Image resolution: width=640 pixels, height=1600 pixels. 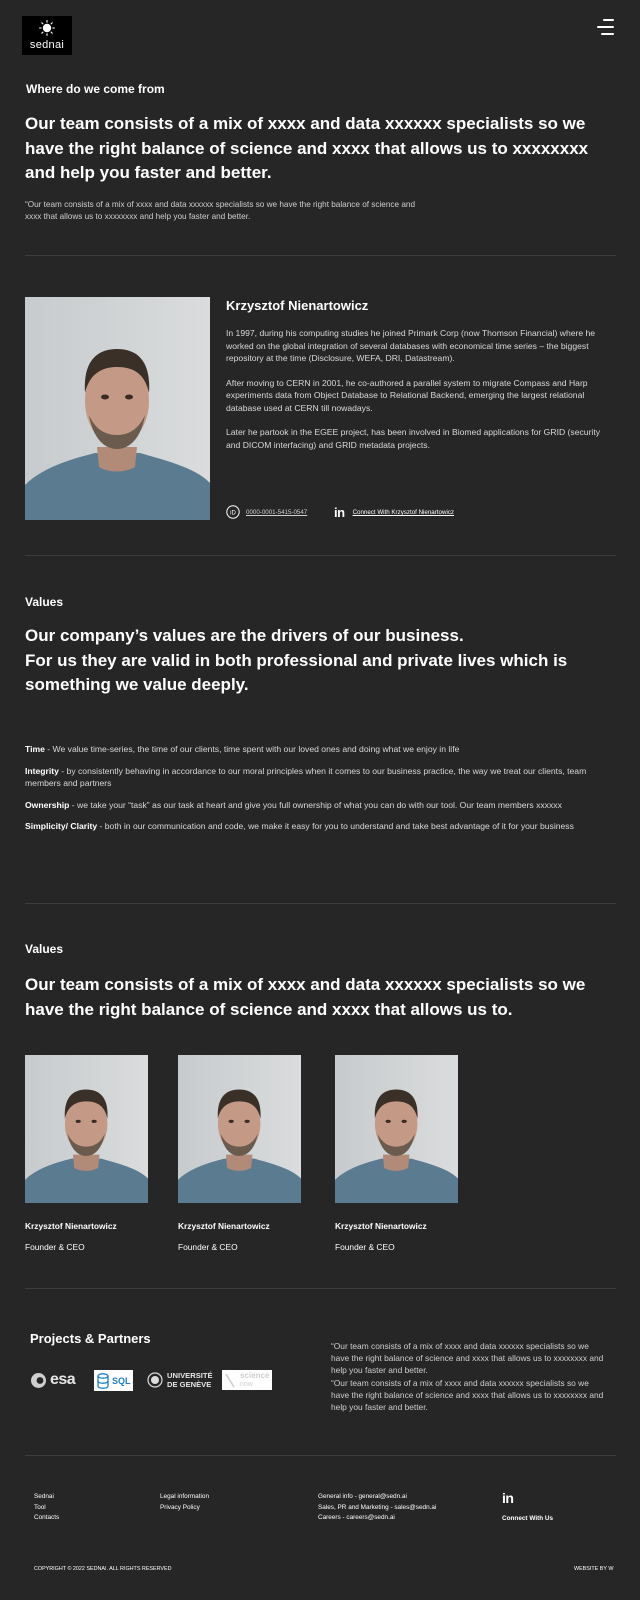 I want to click on intro-eyebrow: Where do we come from, so click(x=95, y=89).